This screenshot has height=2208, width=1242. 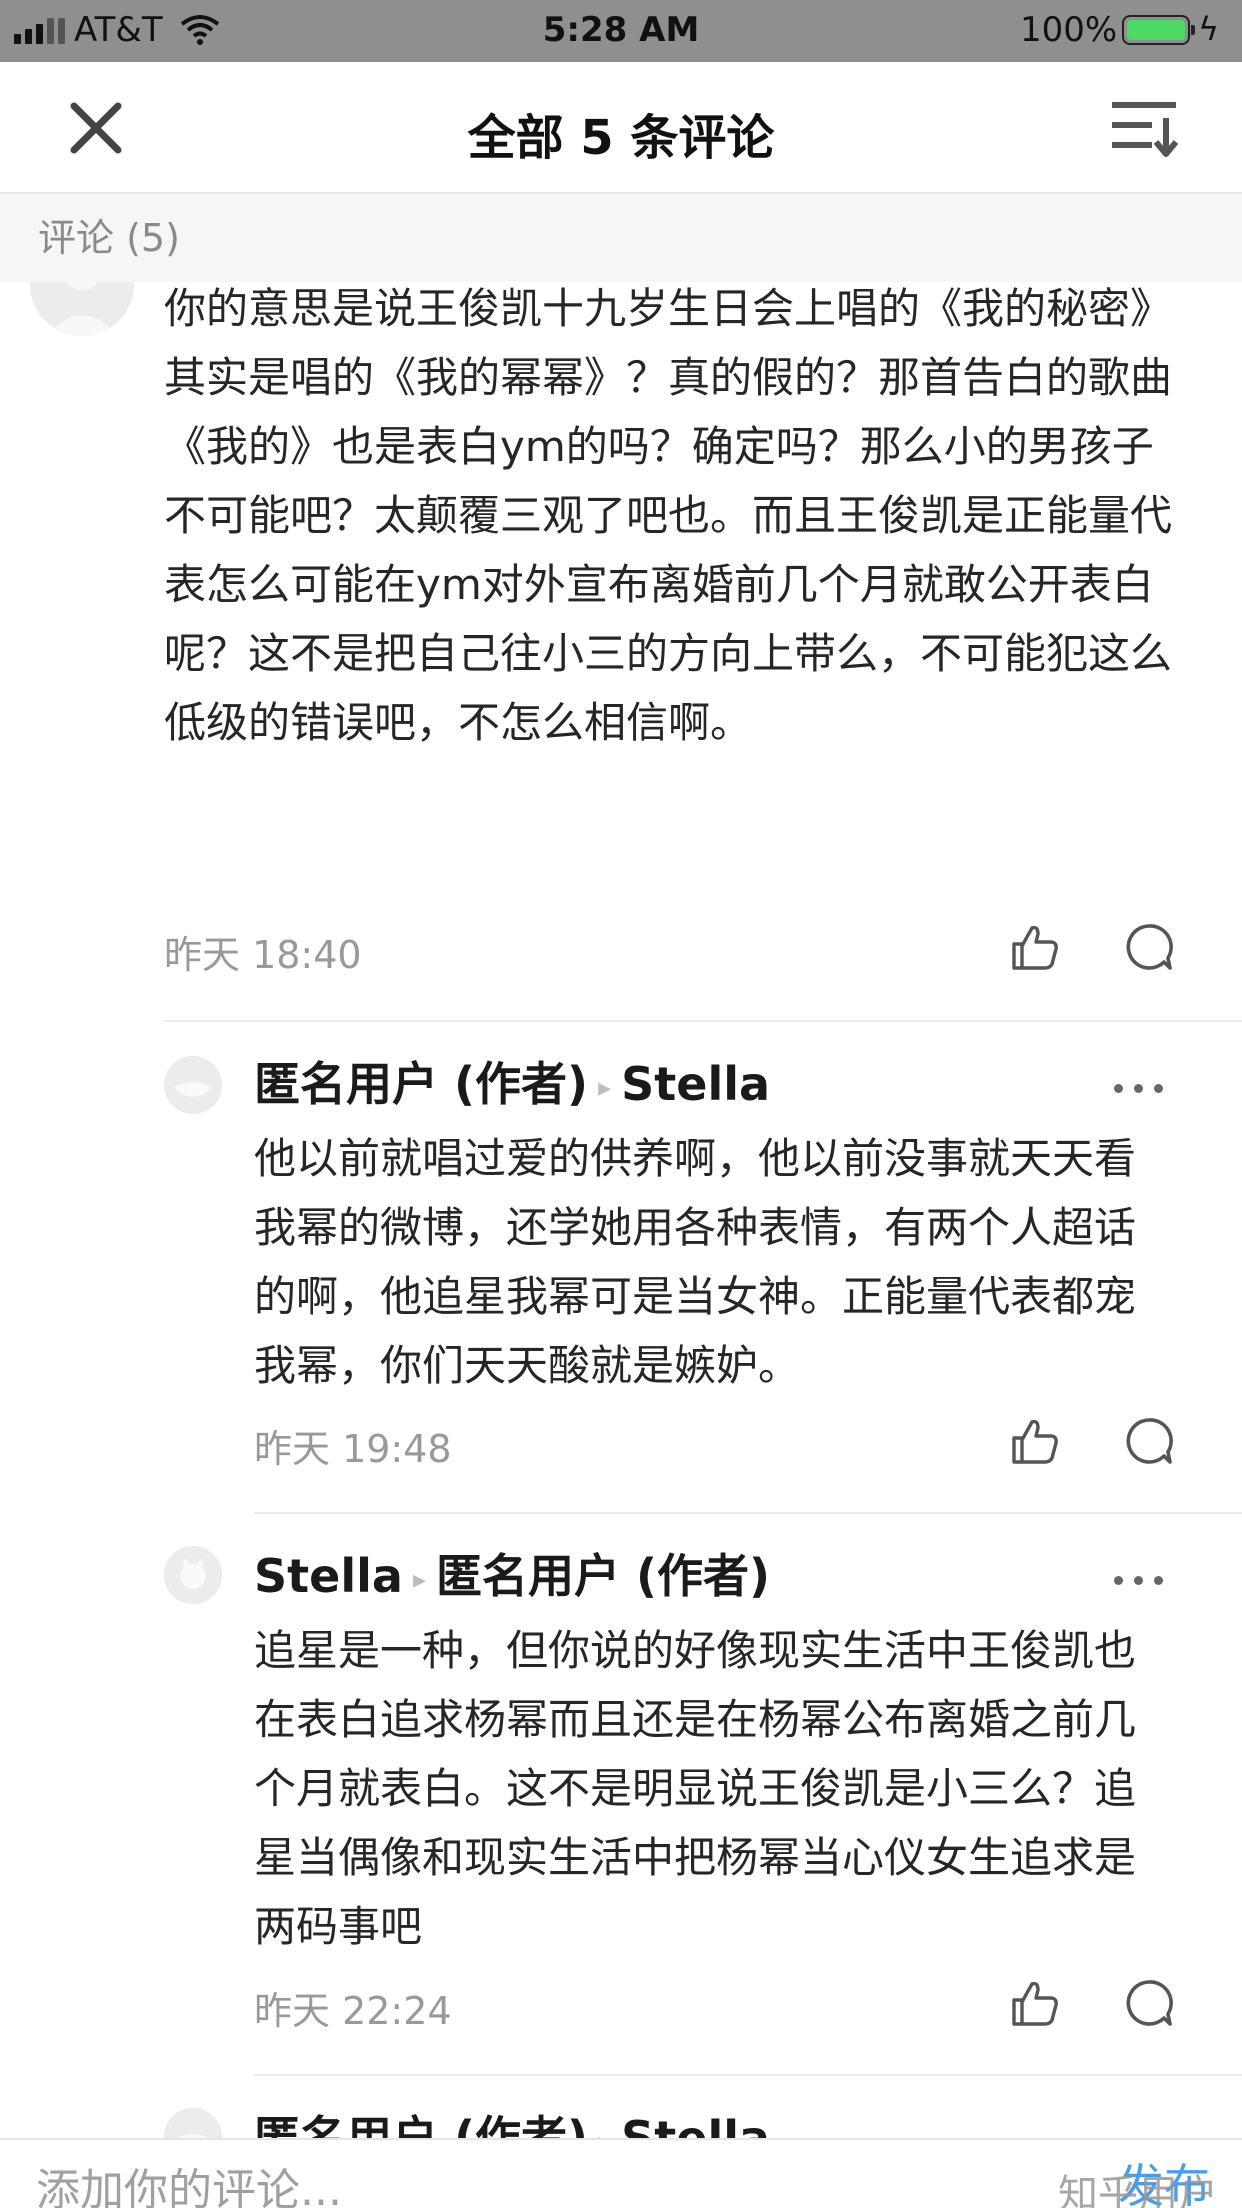 I want to click on watermark: 知乎用户, so click(x=1138, y=2190).